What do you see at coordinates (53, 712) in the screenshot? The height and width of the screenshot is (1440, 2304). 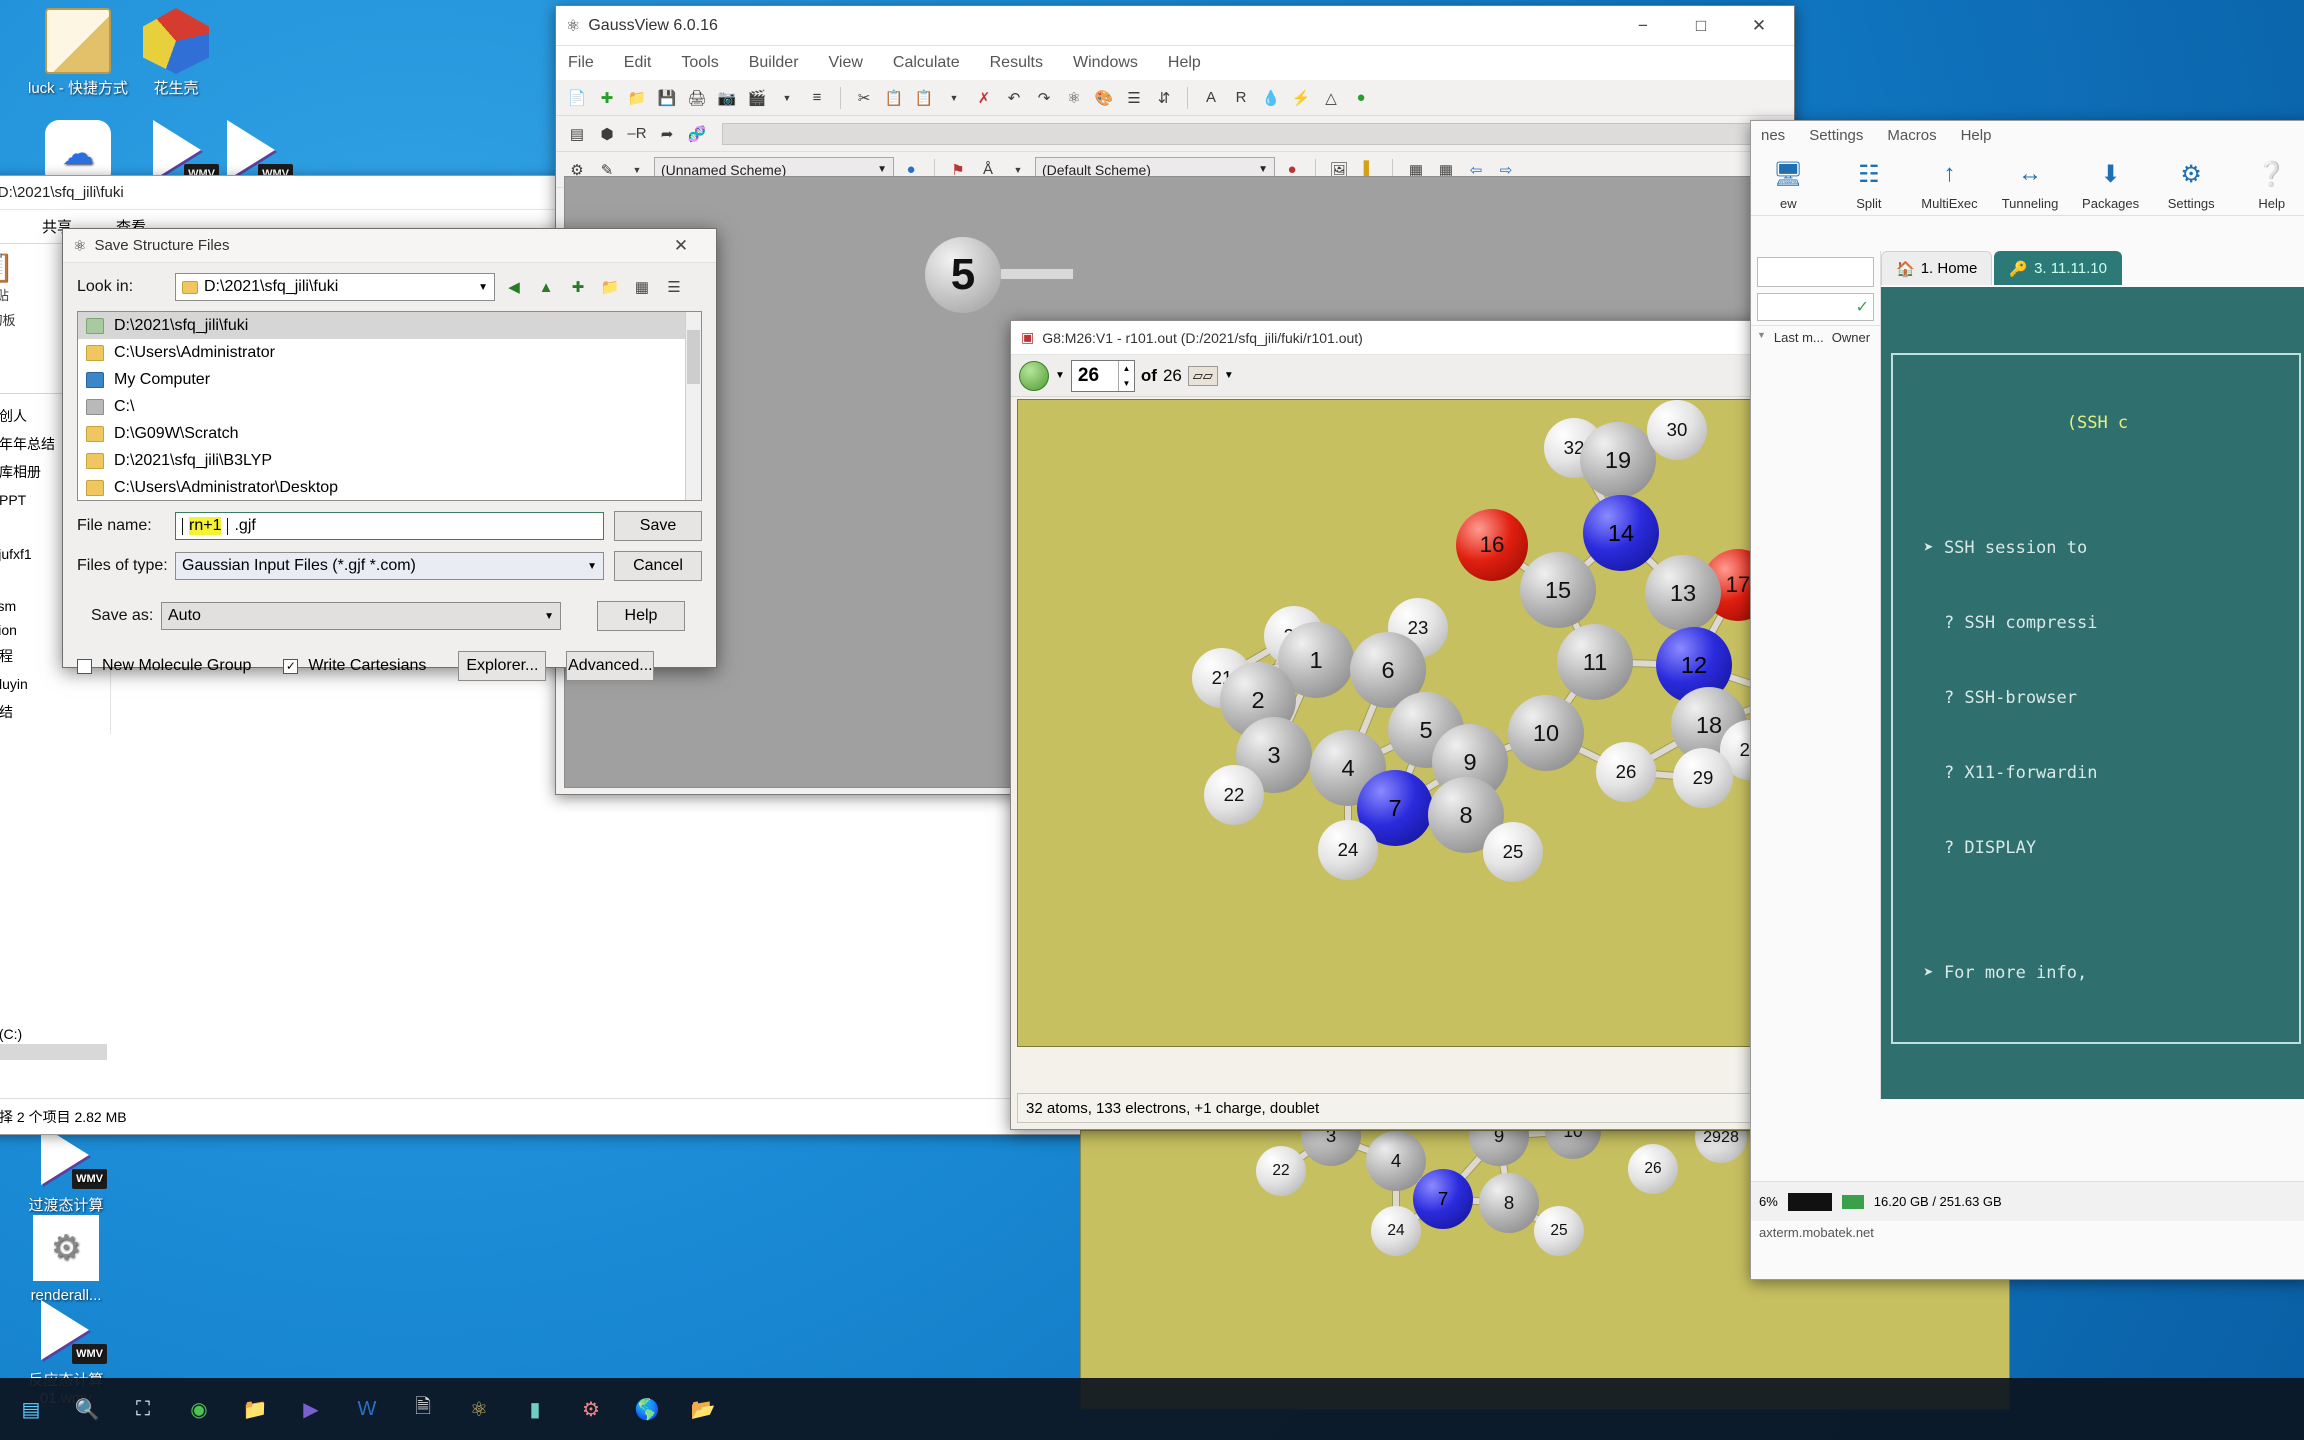 I see `nav-item: 色总结` at bounding box center [53, 712].